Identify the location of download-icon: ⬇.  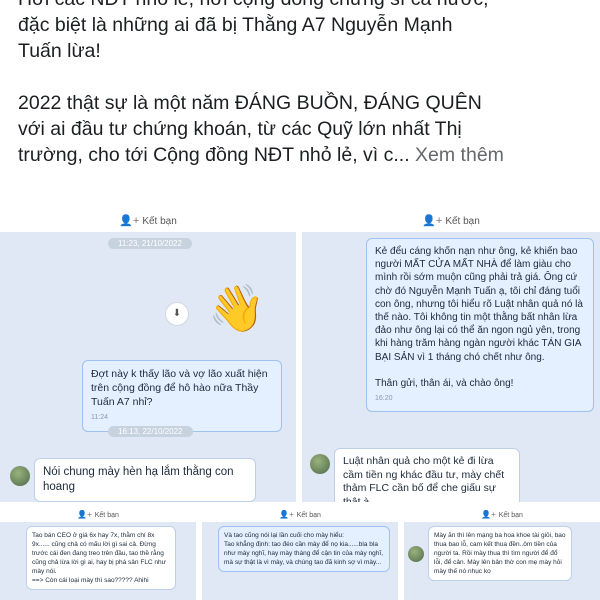
(177, 314).